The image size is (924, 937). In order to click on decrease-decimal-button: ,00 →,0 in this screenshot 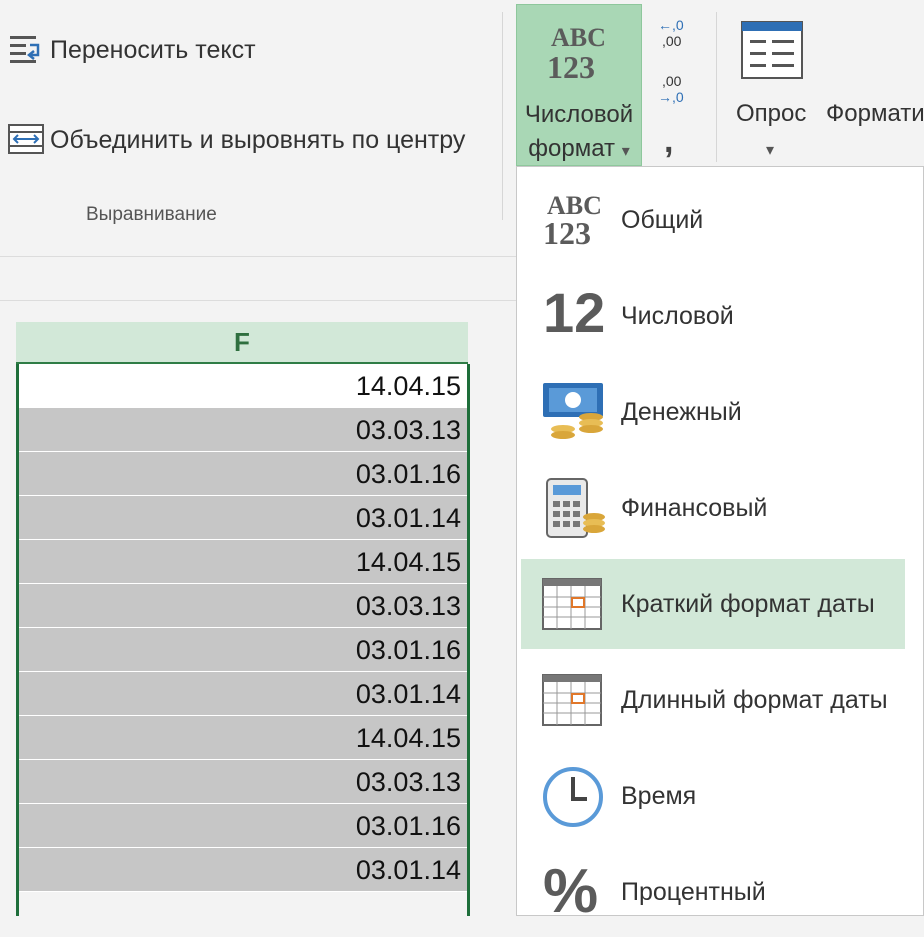, I will do `click(676, 94)`.